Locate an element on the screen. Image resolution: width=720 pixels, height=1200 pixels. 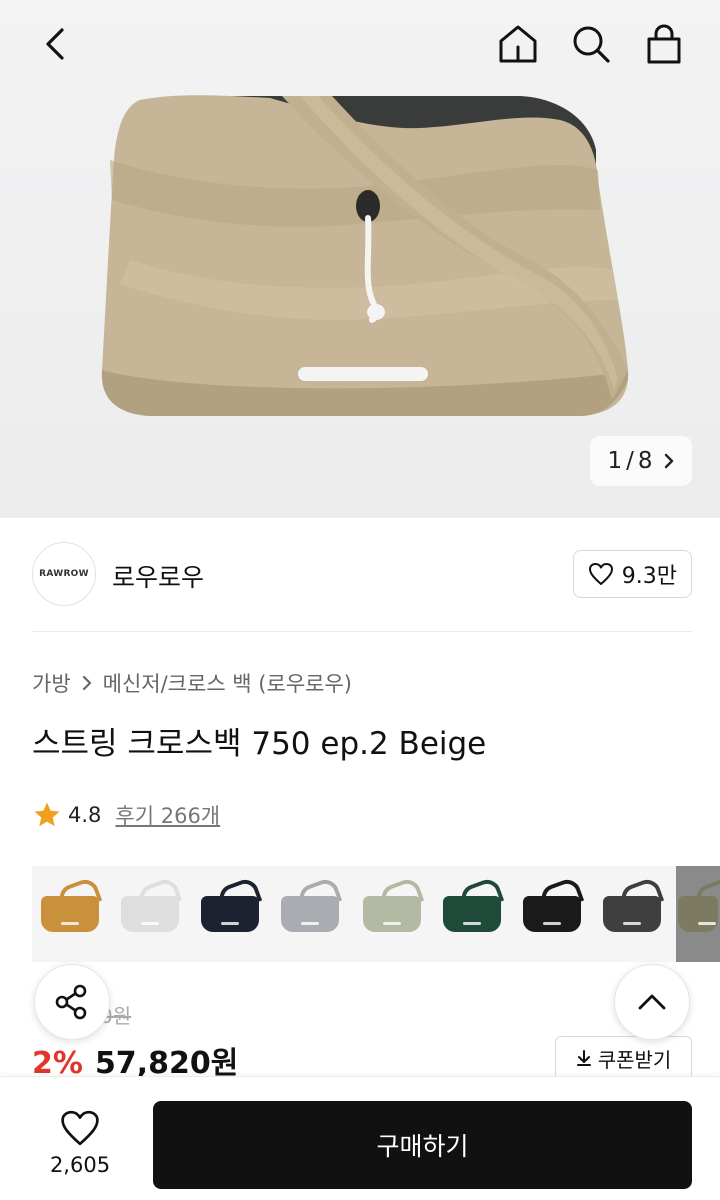
brand-name: 로우로우 is located at coordinates (158, 576).